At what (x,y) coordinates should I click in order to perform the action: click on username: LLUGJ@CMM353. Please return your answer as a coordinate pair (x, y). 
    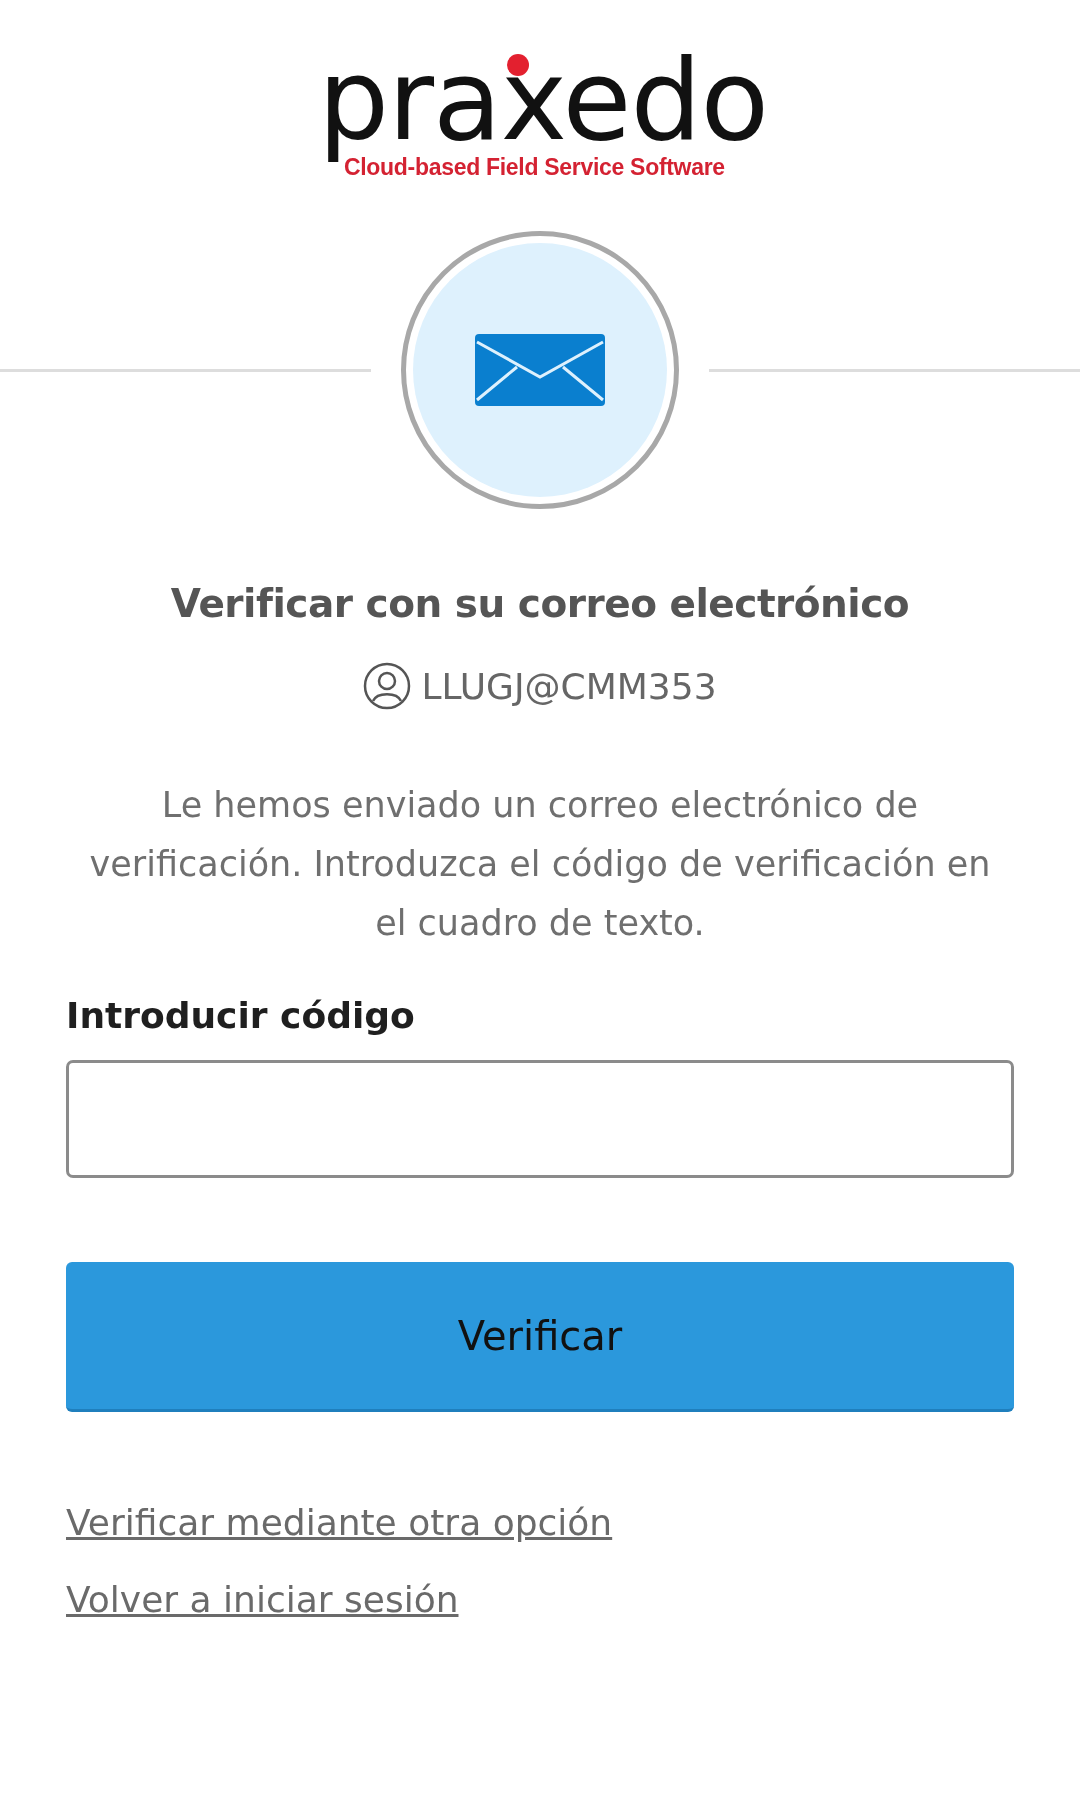
    Looking at the image, I should click on (569, 686).